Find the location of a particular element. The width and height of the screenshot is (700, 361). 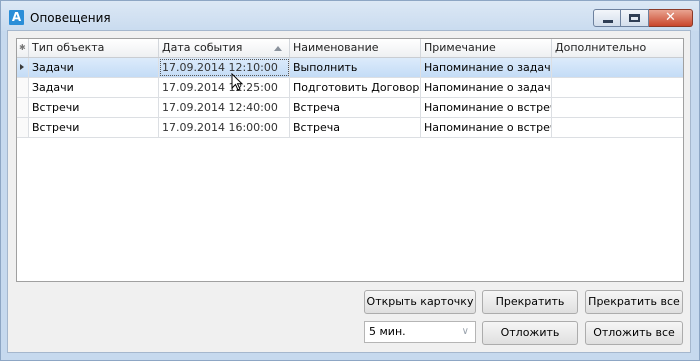

maximize-button is located at coordinates (635, 18).